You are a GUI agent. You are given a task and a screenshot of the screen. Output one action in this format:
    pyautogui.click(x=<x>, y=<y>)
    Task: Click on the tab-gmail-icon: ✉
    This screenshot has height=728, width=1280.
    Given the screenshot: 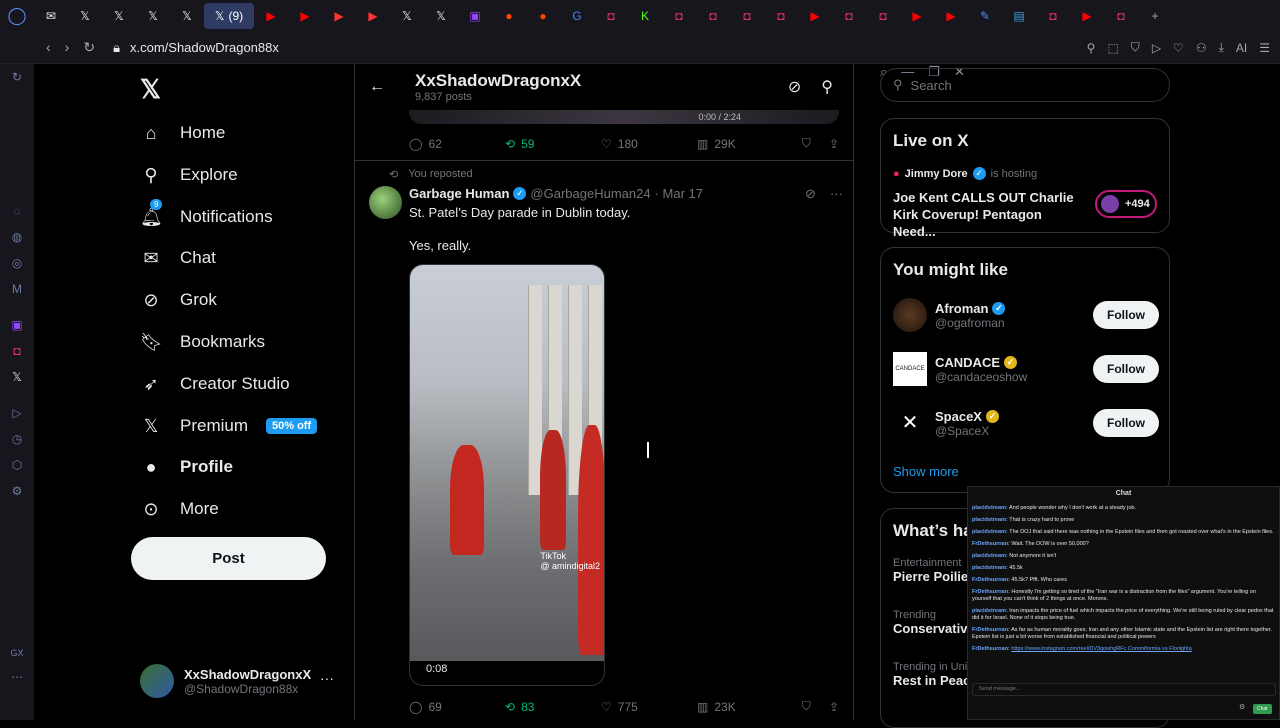 What is the action you would take?
    pyautogui.click(x=51, y=16)
    